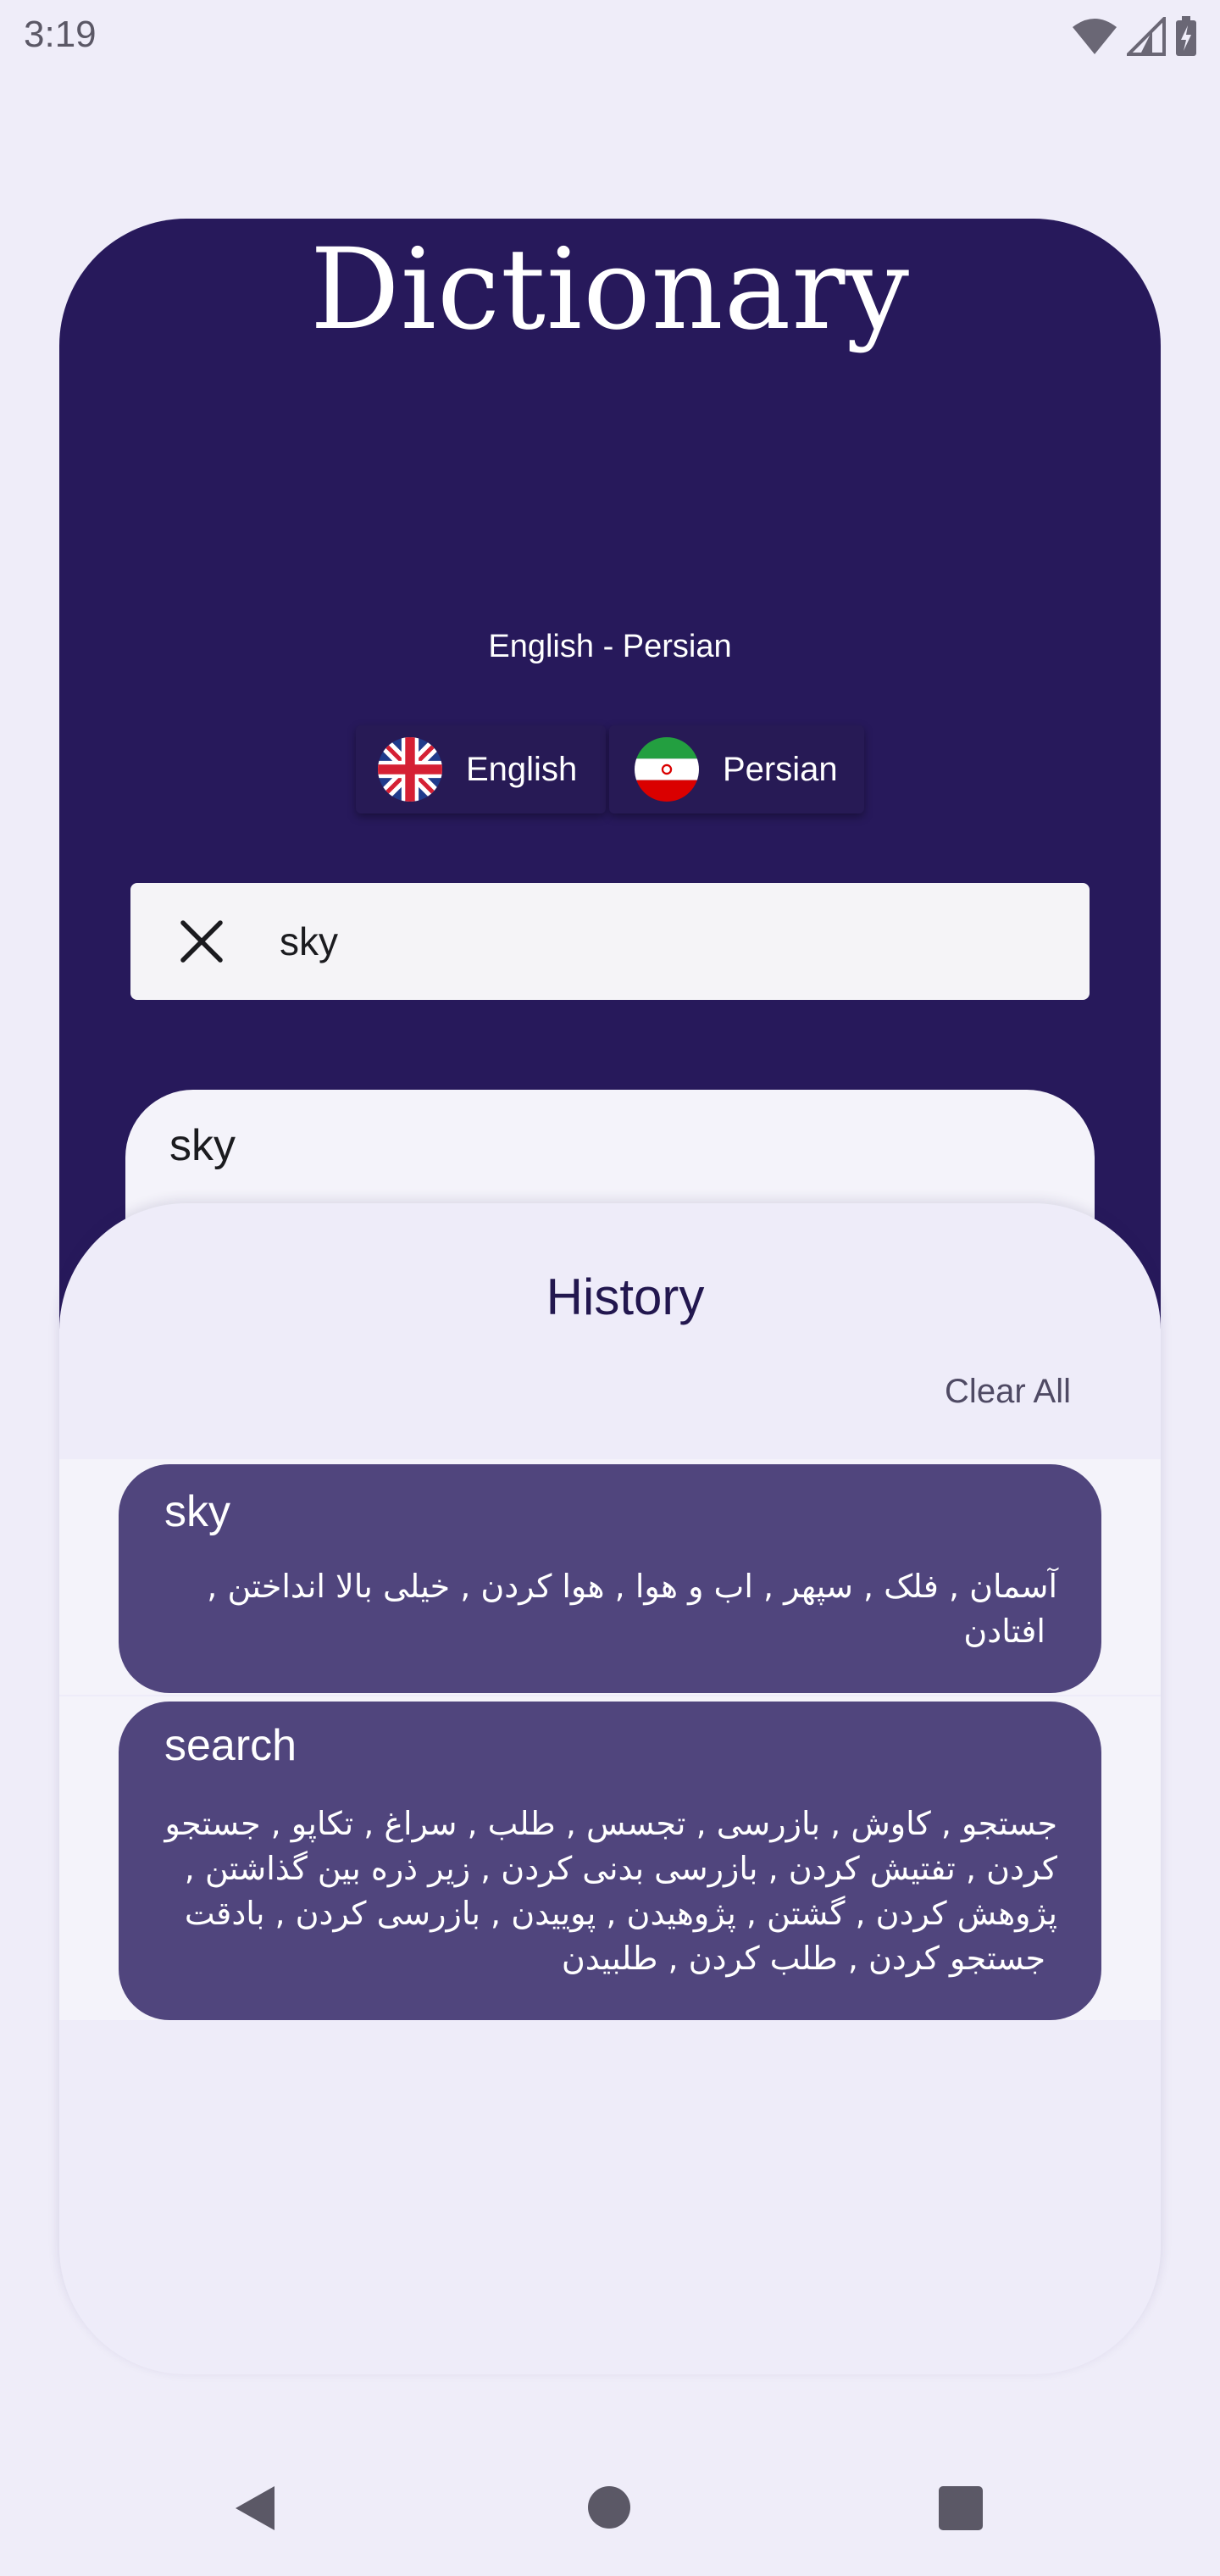  Describe the element at coordinates (667, 769) in the screenshot. I see `iran-flag-icon` at that location.